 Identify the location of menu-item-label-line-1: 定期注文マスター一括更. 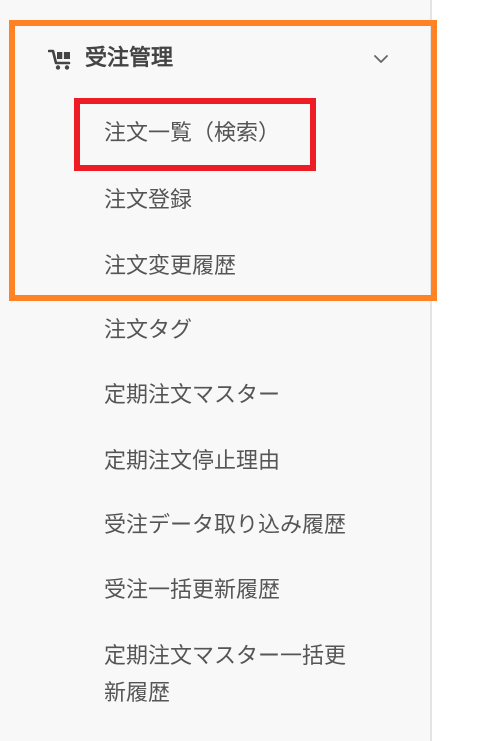
(225, 656).